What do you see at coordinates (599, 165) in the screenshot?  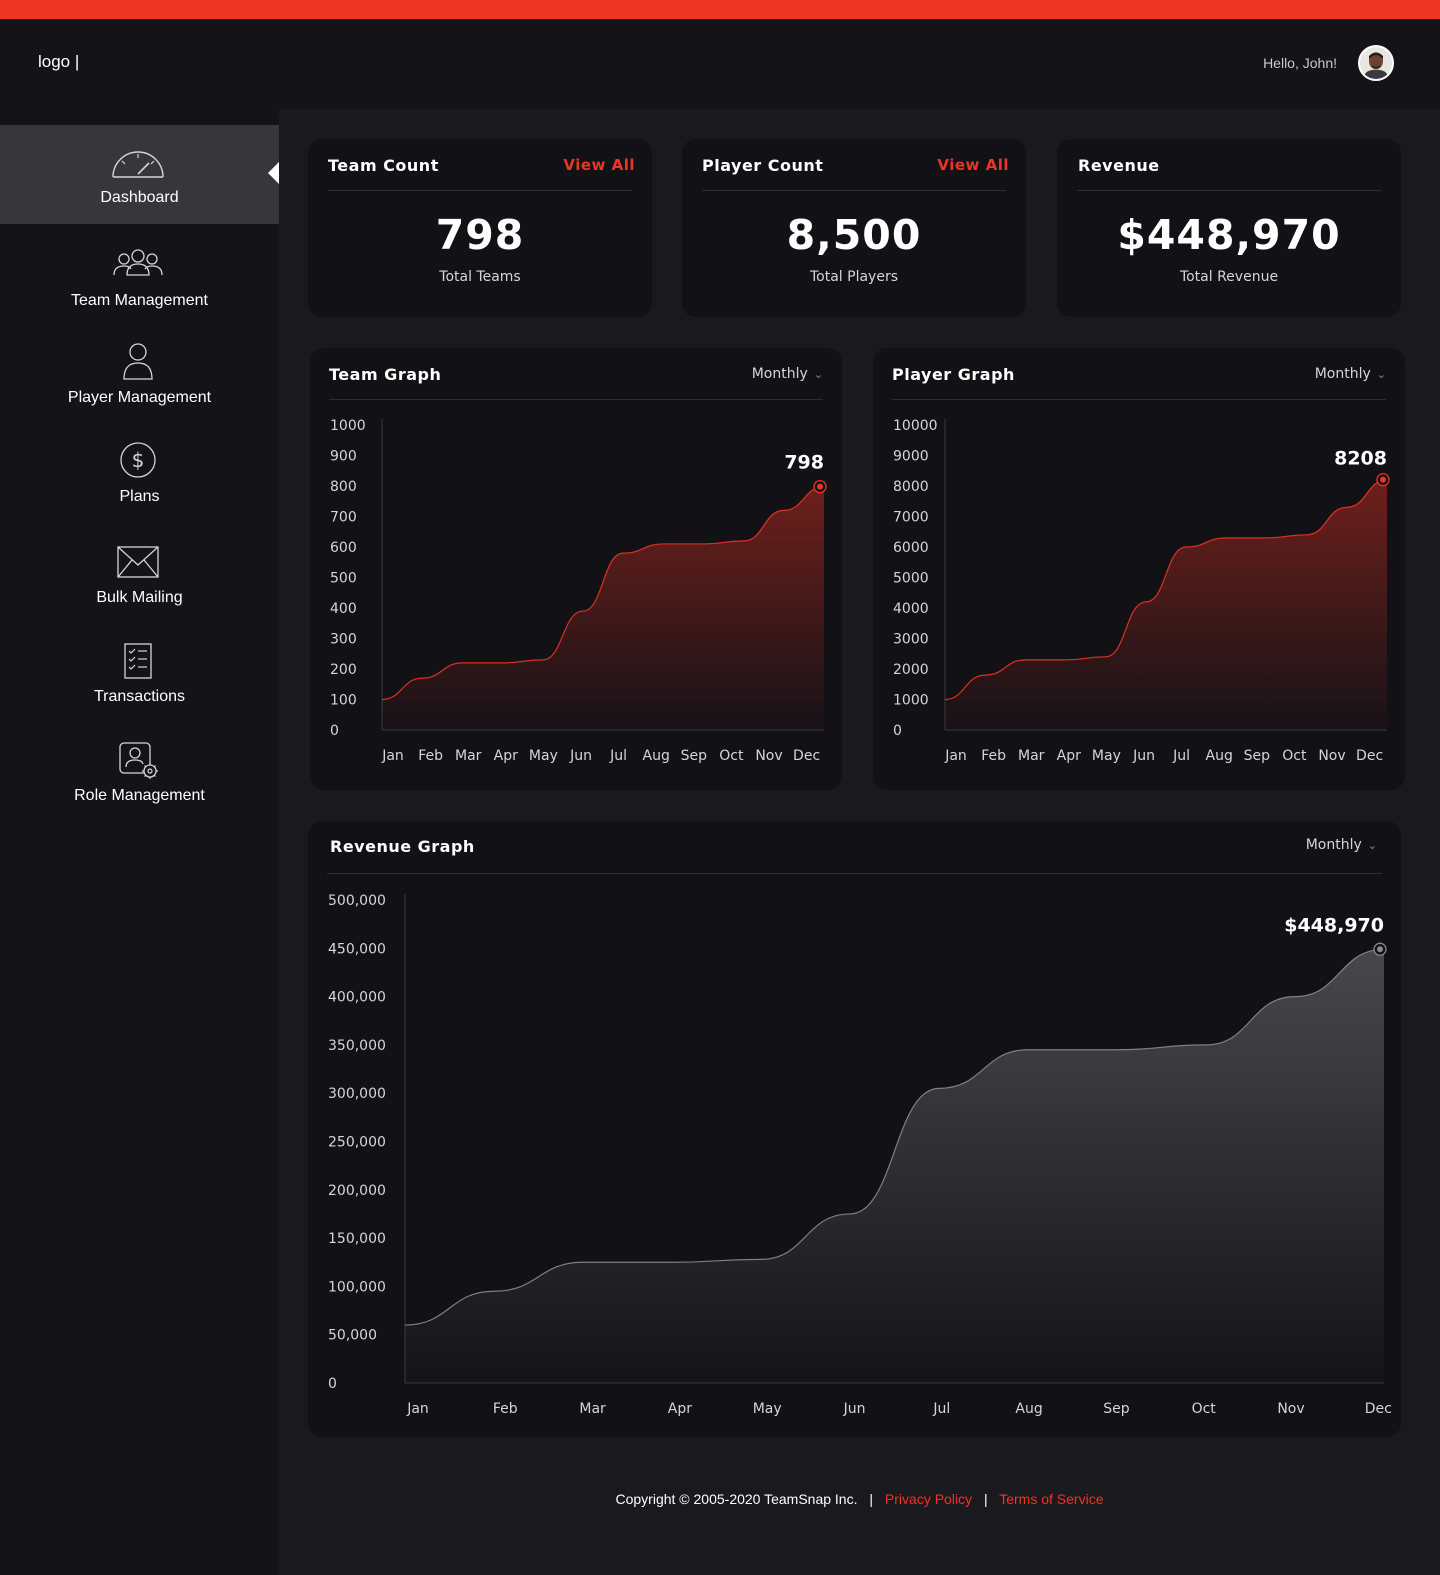 I see `team-view-all-link: View All` at bounding box center [599, 165].